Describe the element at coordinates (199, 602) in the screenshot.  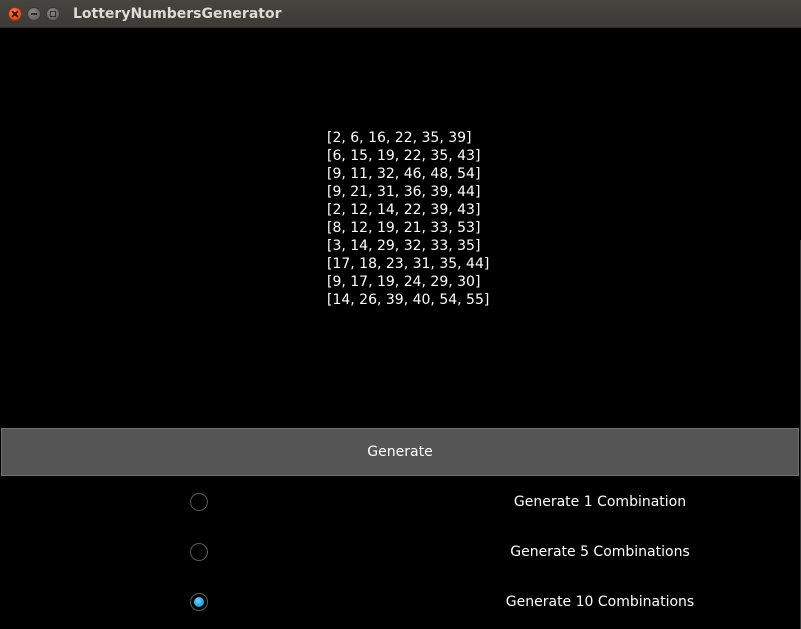
I see `radio-10-combinations` at that location.